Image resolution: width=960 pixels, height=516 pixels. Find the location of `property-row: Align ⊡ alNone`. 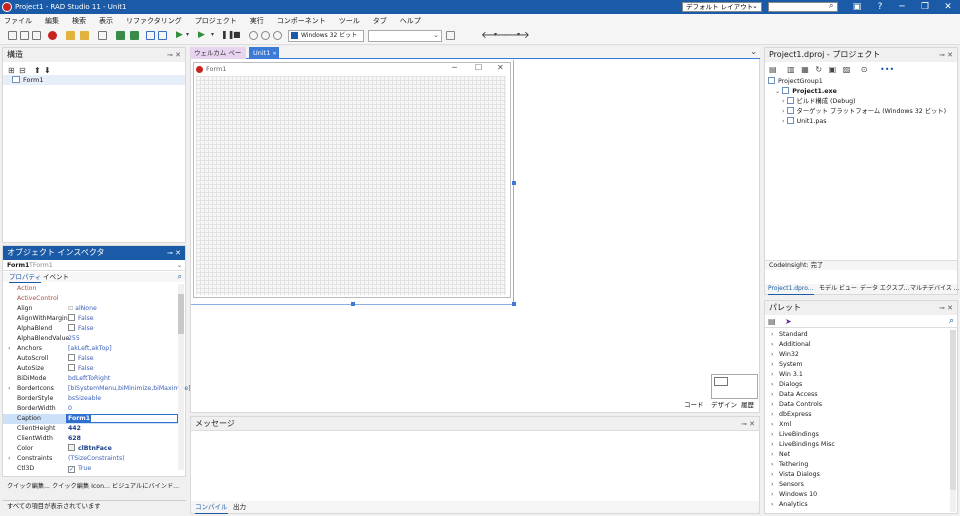

property-row: Align ⊡ alNone is located at coordinates (92, 309).